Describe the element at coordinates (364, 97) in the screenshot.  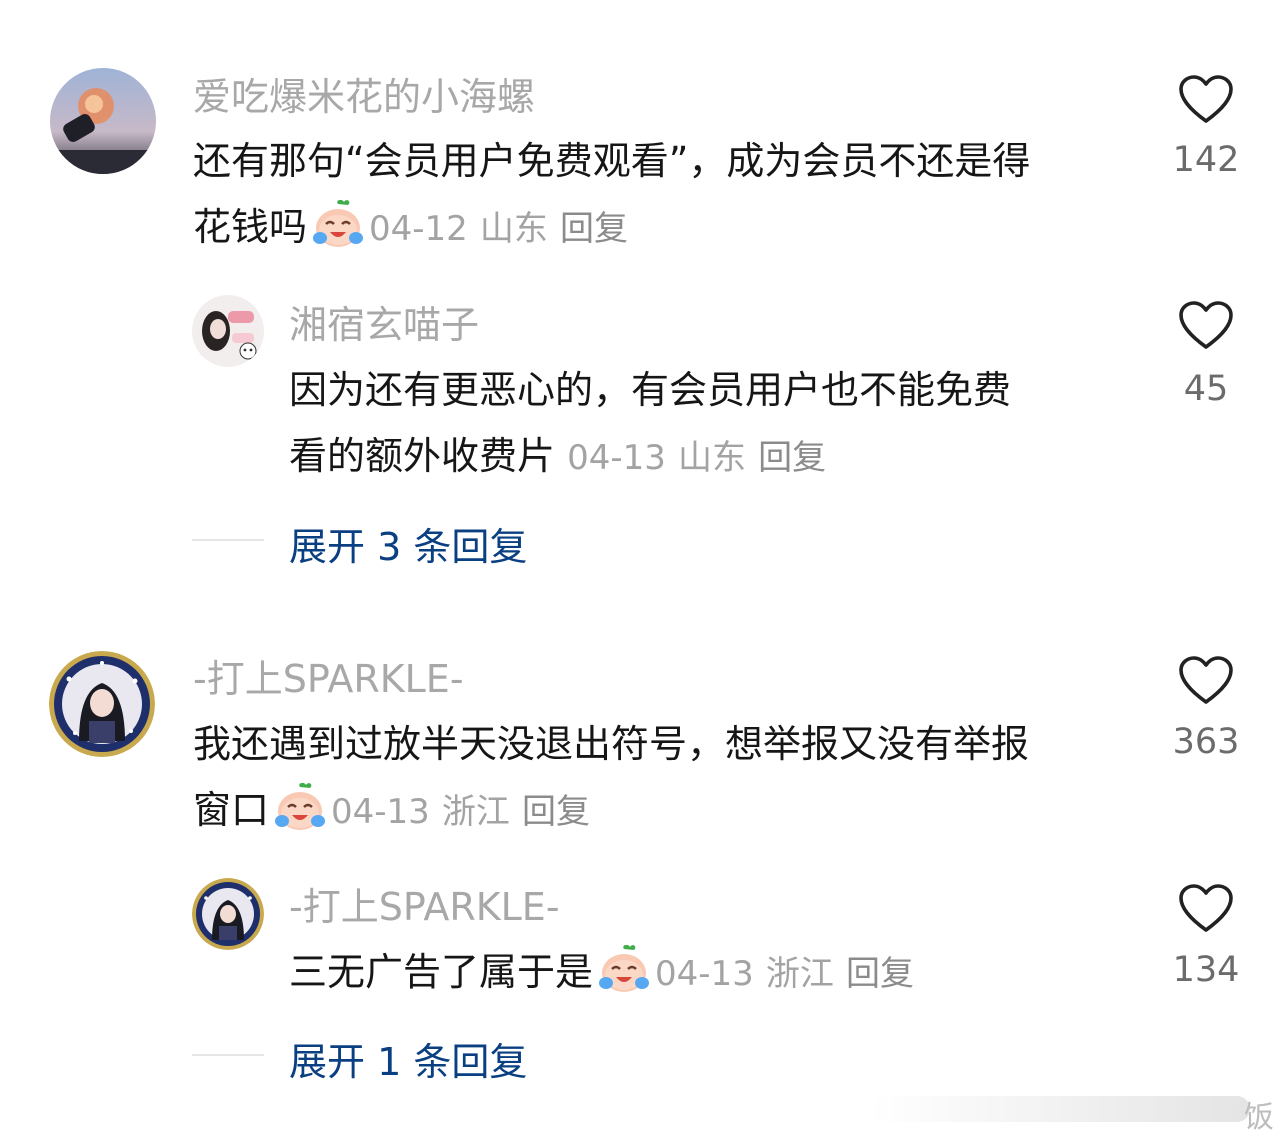
I see `comment-username: 爱吃爆米花的小海螺` at that location.